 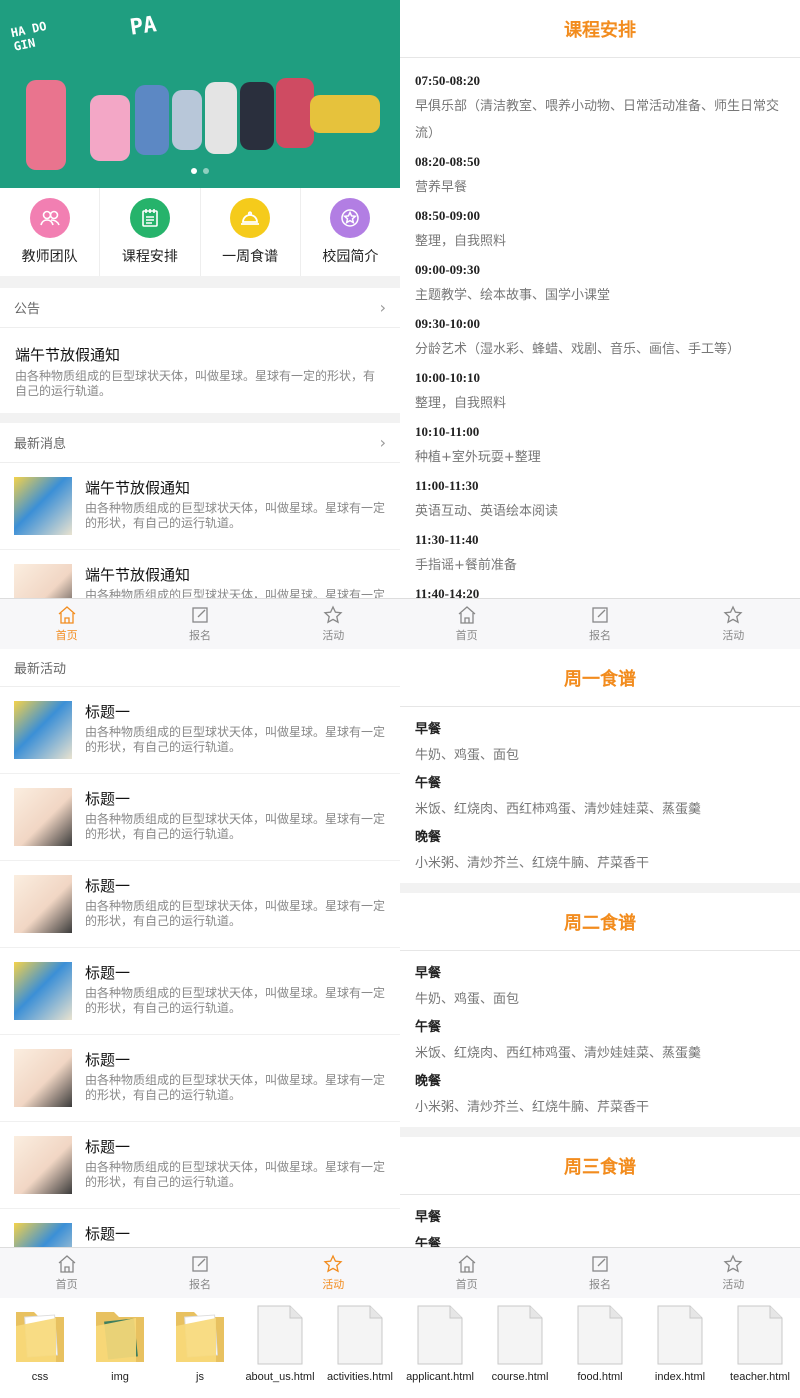 I want to click on quick-nav-label: 校园简介, so click(x=350, y=257).